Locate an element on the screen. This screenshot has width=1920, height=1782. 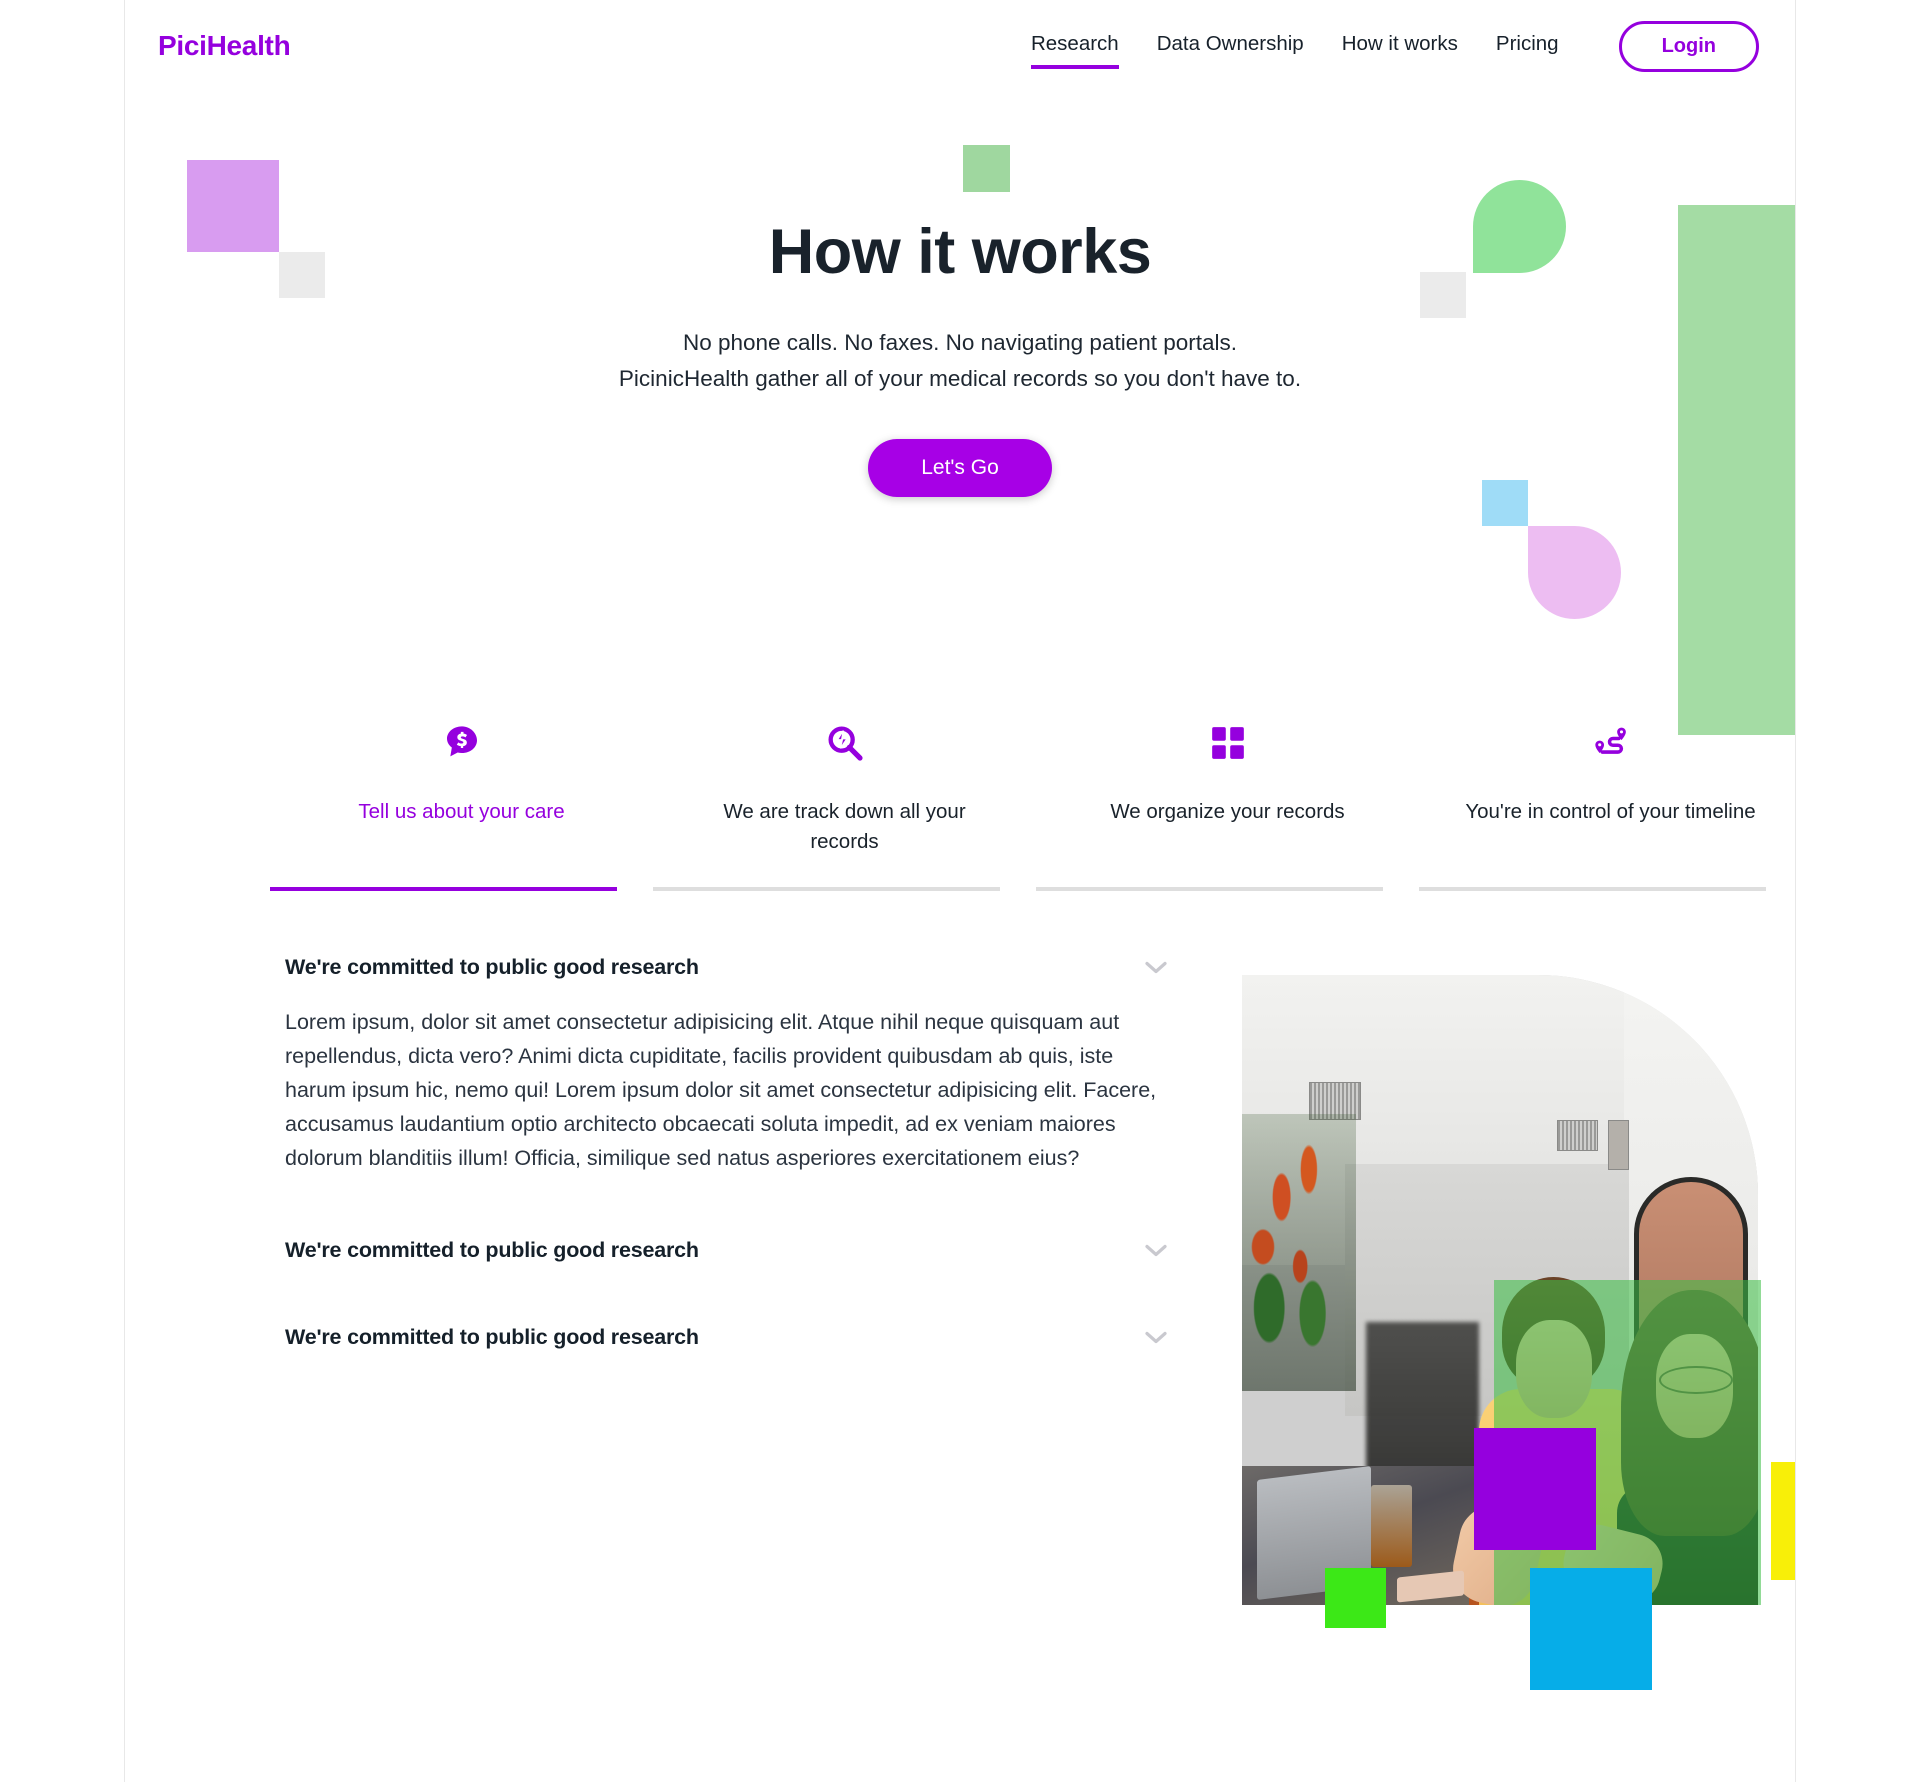
overlay-block-yellow is located at coordinates (1783, 1521).